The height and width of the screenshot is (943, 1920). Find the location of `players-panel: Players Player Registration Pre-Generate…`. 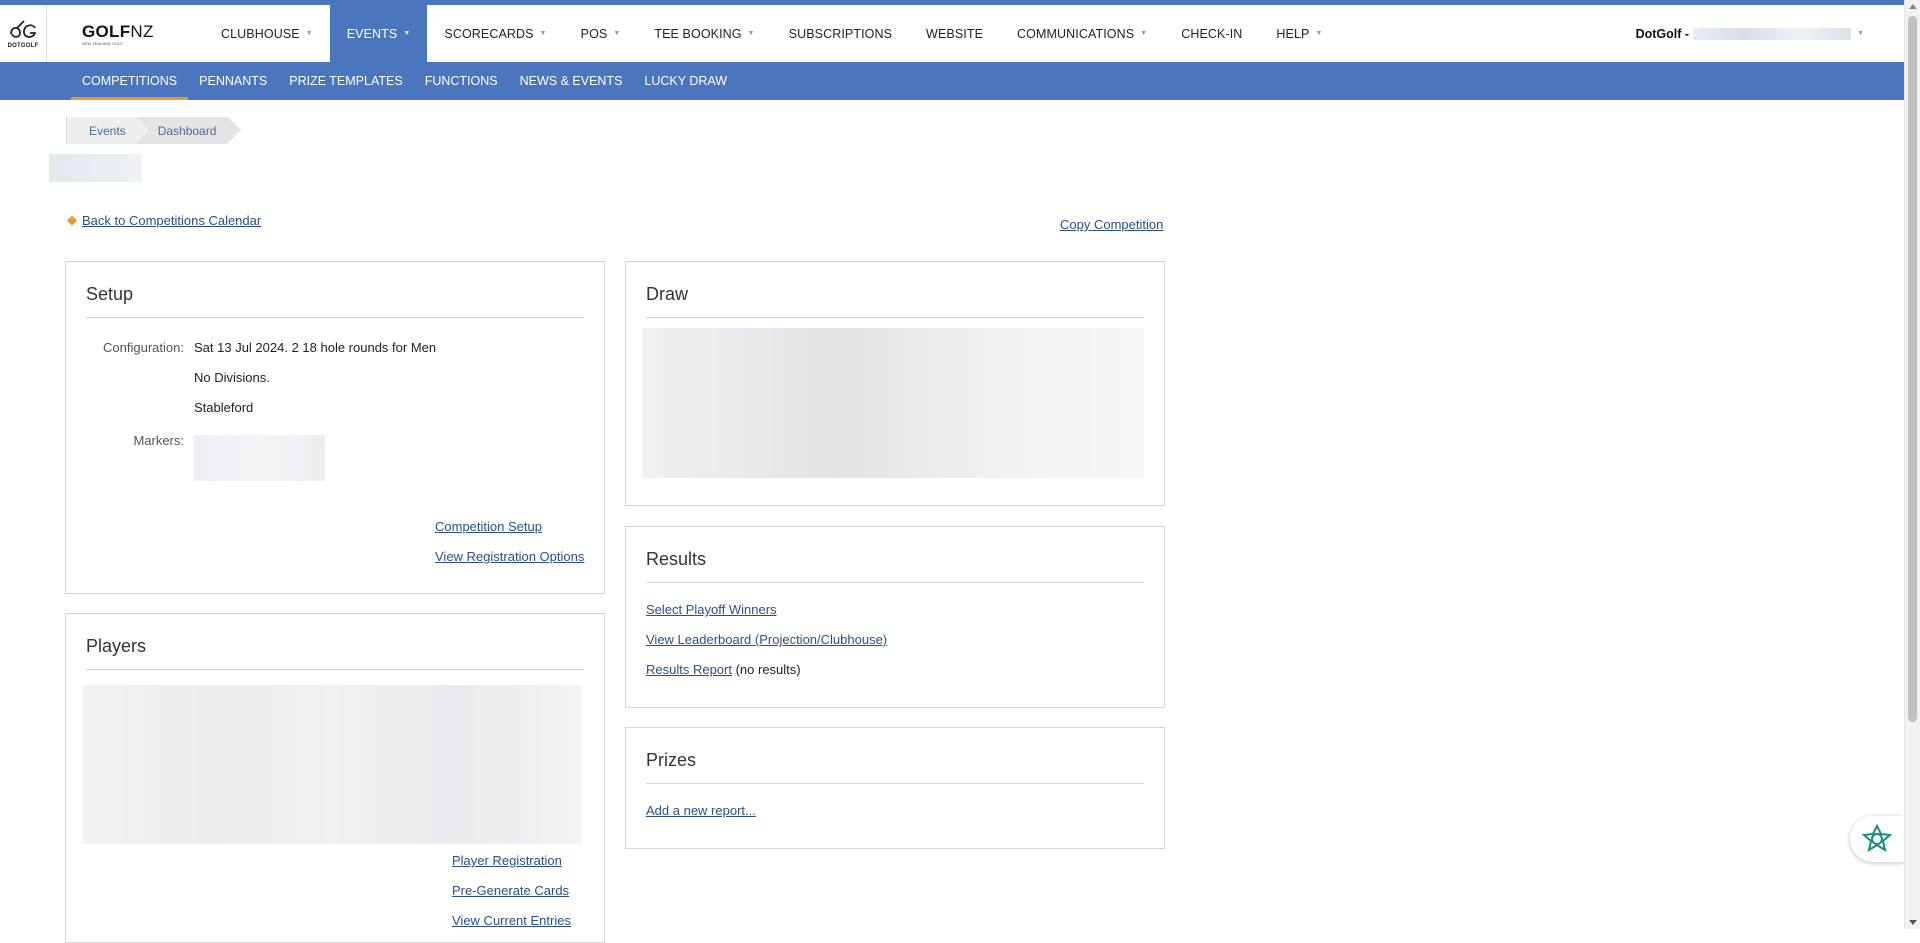

players-panel: Players Player Registration Pre-Generate… is located at coordinates (335, 778).